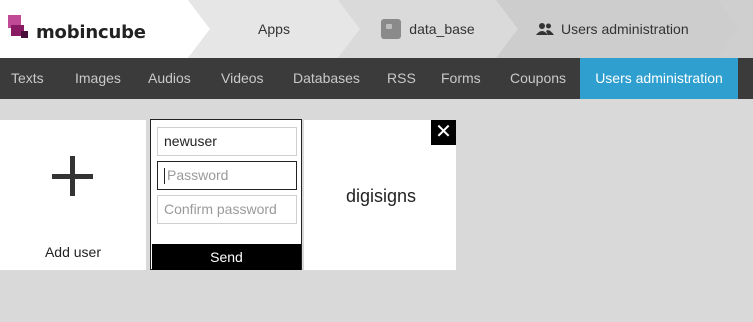 This screenshot has width=753, height=322. I want to click on nav-forms: Forms, so click(461, 78).